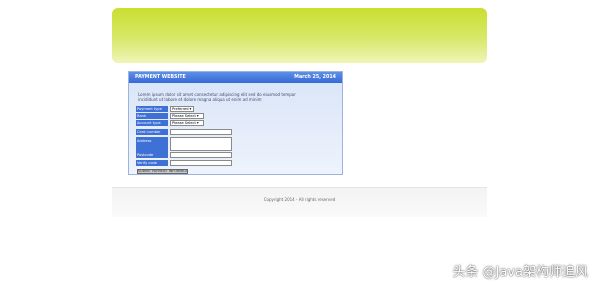  What do you see at coordinates (152, 123) in the screenshot?
I see `account-type-label: Account type` at bounding box center [152, 123].